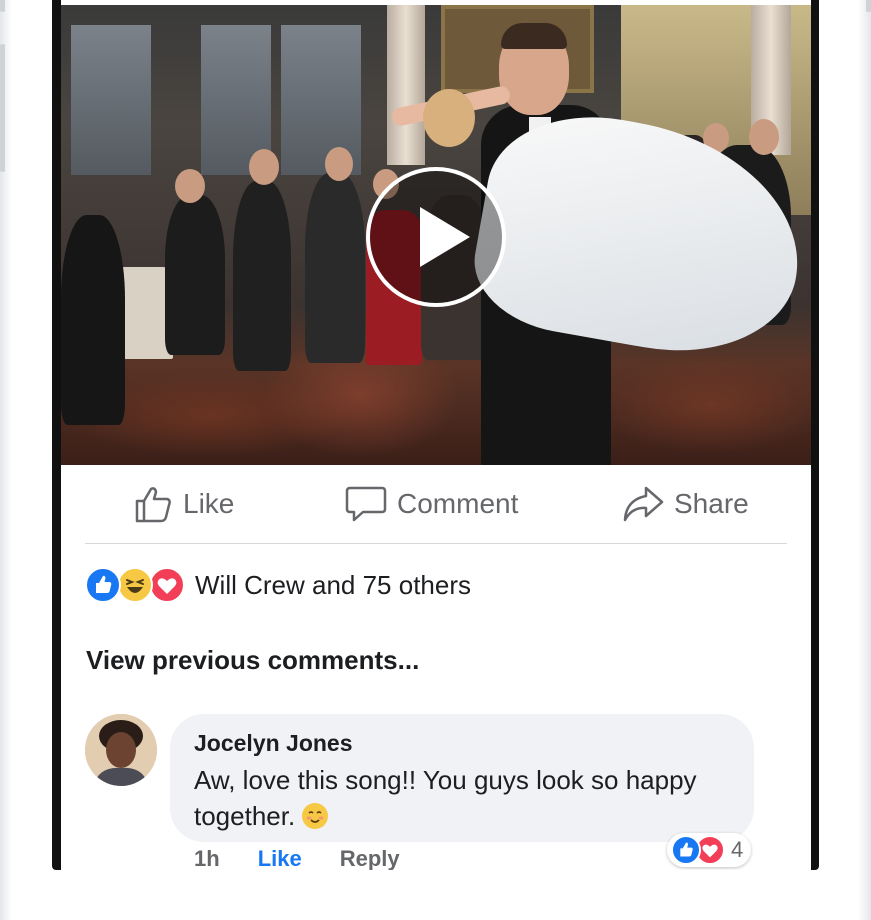  What do you see at coordinates (709, 850) in the screenshot?
I see `comment-reactions: 4` at bounding box center [709, 850].